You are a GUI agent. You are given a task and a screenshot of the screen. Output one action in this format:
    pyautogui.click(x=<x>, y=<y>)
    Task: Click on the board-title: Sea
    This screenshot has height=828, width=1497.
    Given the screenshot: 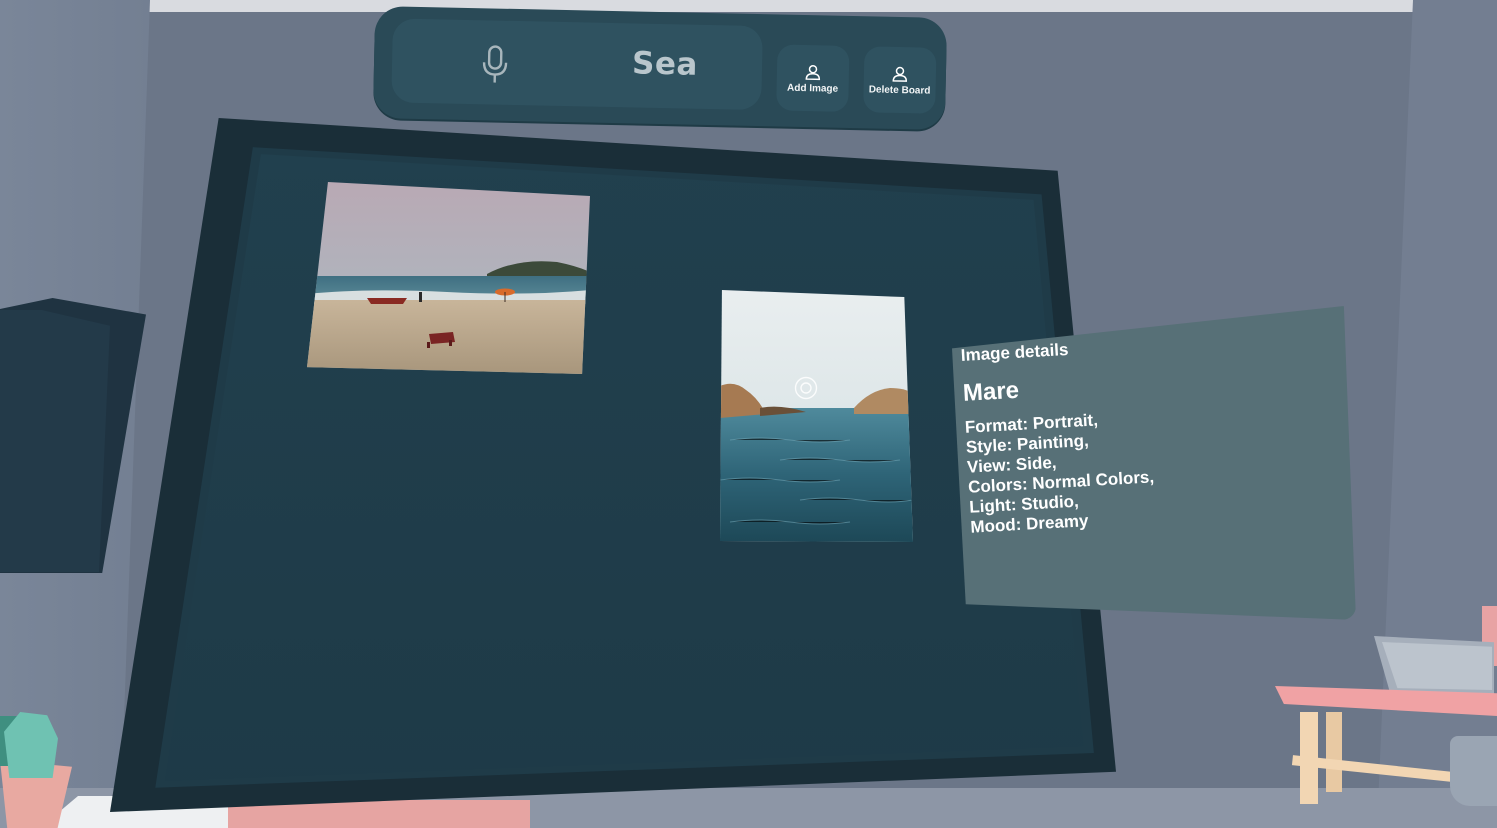 What is the action you would take?
    pyautogui.click(x=665, y=63)
    